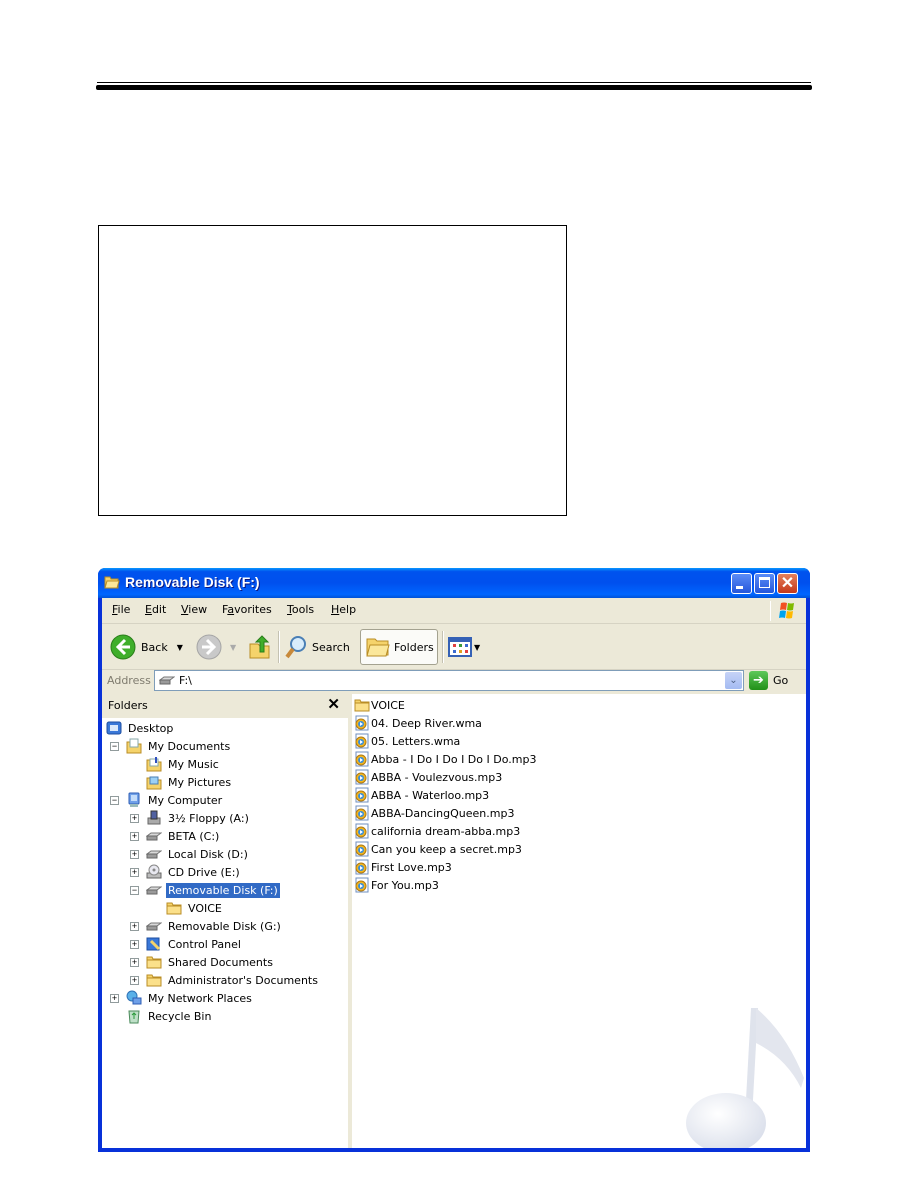 This screenshot has height=1188, width=918. What do you see at coordinates (189, 782) in the screenshot?
I see `tree-node: My Pictures` at bounding box center [189, 782].